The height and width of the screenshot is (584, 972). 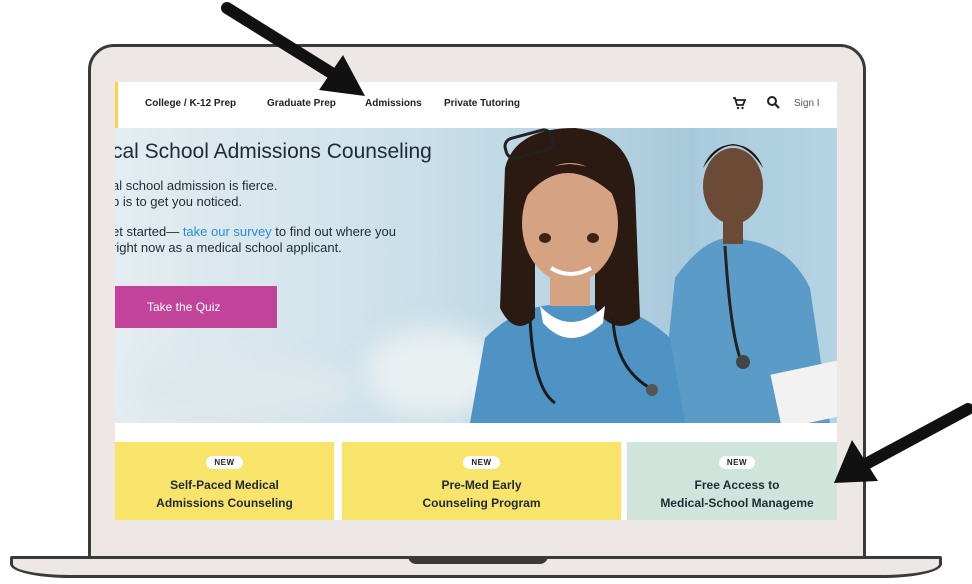 I want to click on hero-text-fragment: to find out where you, so click(x=333, y=231).